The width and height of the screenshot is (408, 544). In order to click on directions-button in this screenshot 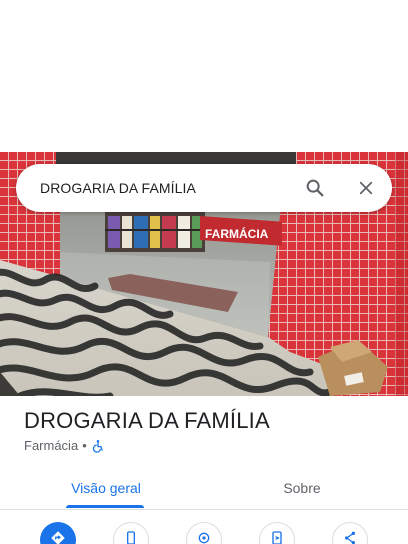, I will do `click(58, 533)`.